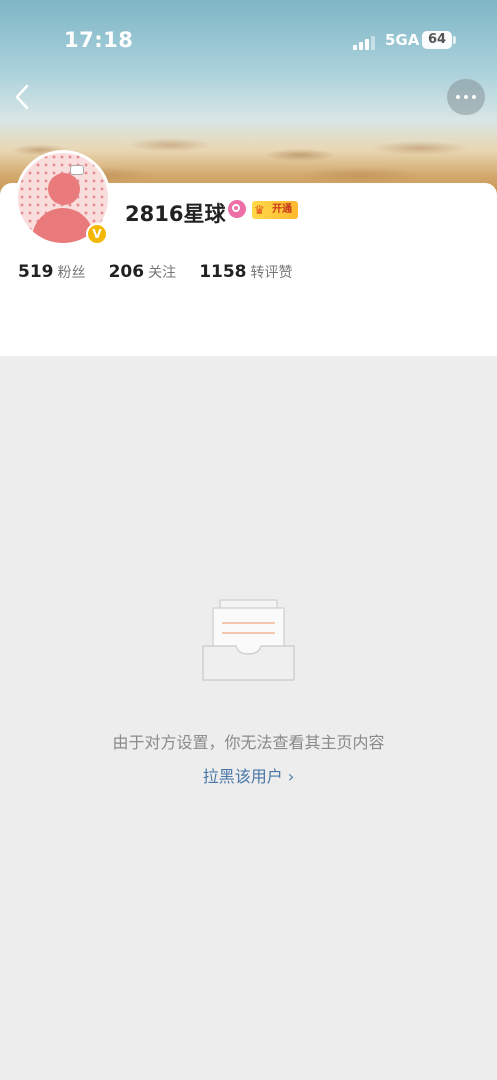 The height and width of the screenshot is (1080, 497). What do you see at coordinates (248, 742) in the screenshot?
I see `empty-state-message: 由于对方设置，你无法查看其主页内容` at bounding box center [248, 742].